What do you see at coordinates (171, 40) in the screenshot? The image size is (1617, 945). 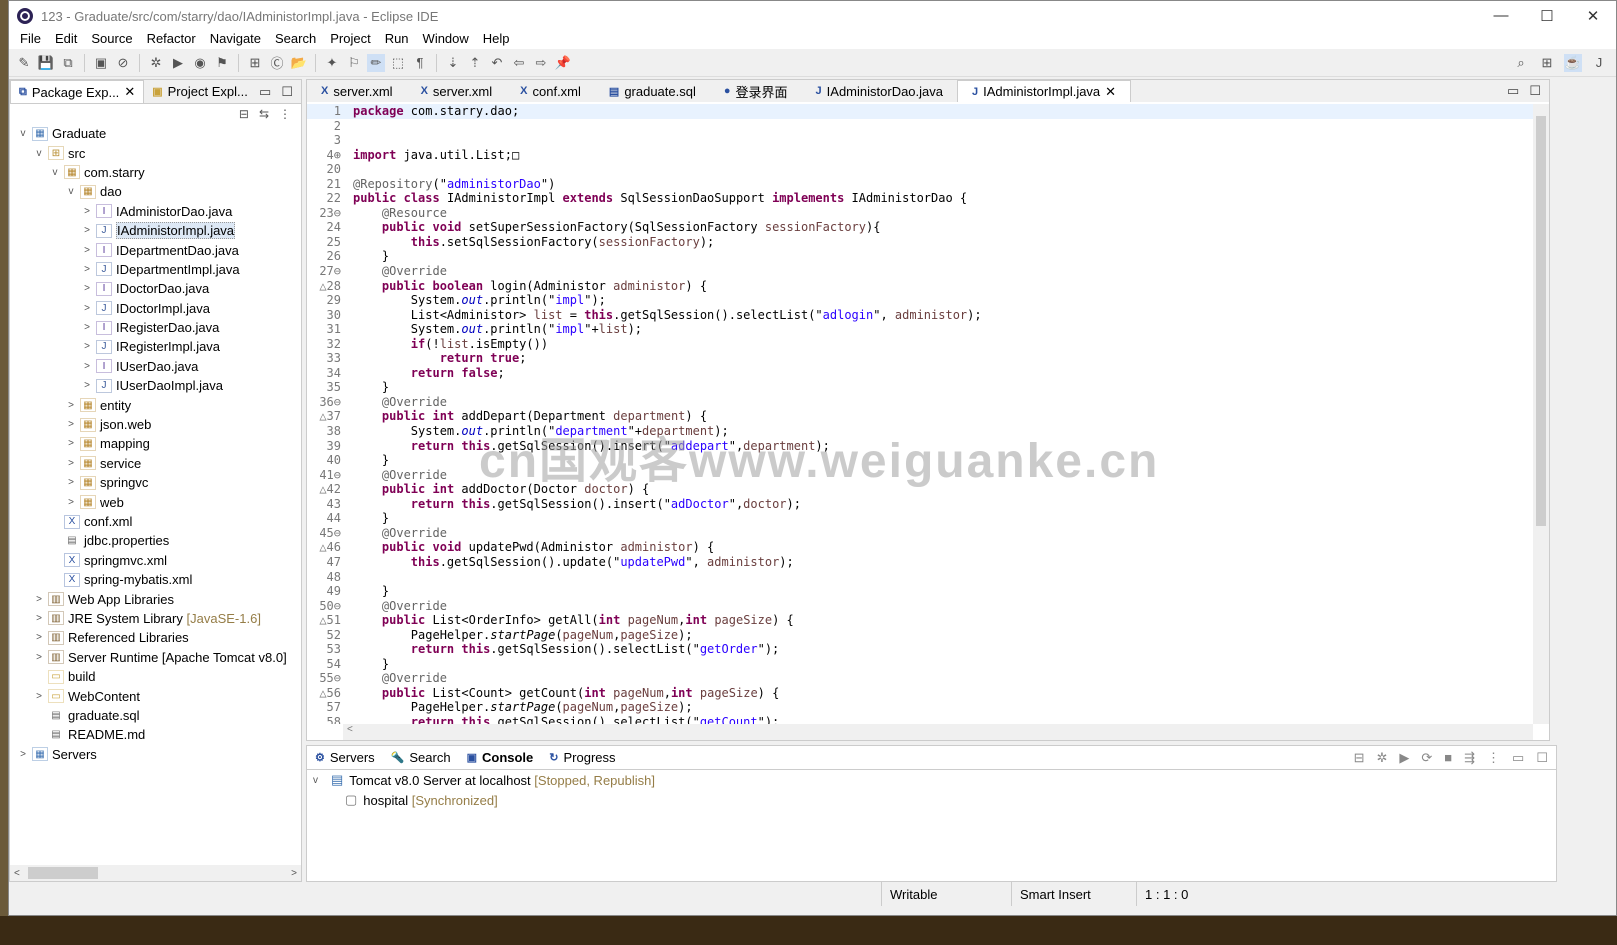 I see `menu-refactor: Refactor` at bounding box center [171, 40].